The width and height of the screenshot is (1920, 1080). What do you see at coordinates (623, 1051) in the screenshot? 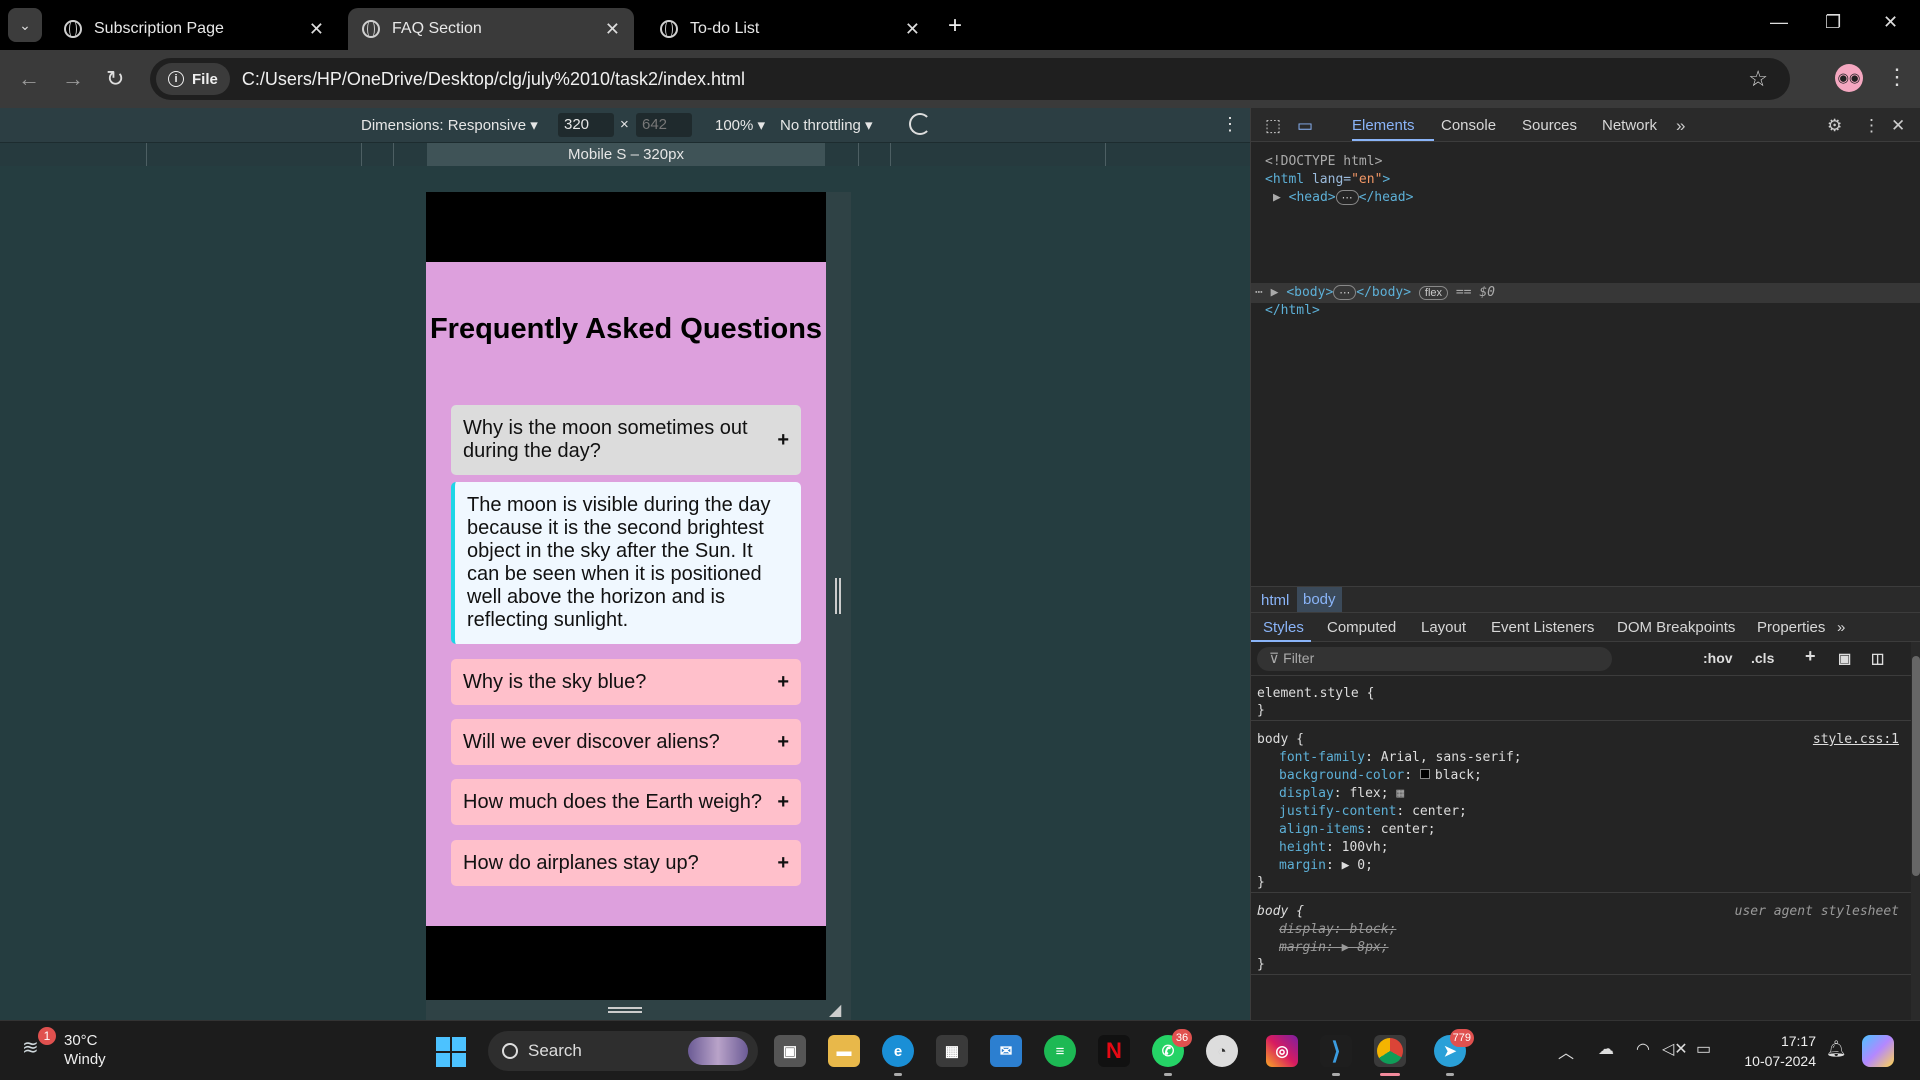
I see `taskbar-search: Search` at bounding box center [623, 1051].